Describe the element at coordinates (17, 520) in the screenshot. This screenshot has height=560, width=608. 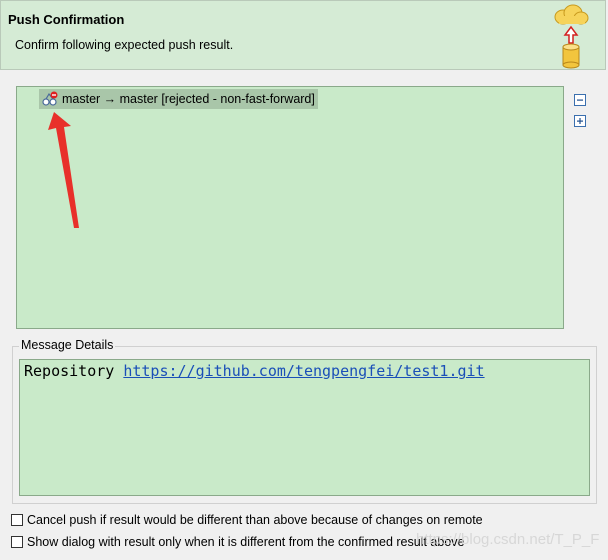
I see `cancel-push-checkbox` at that location.